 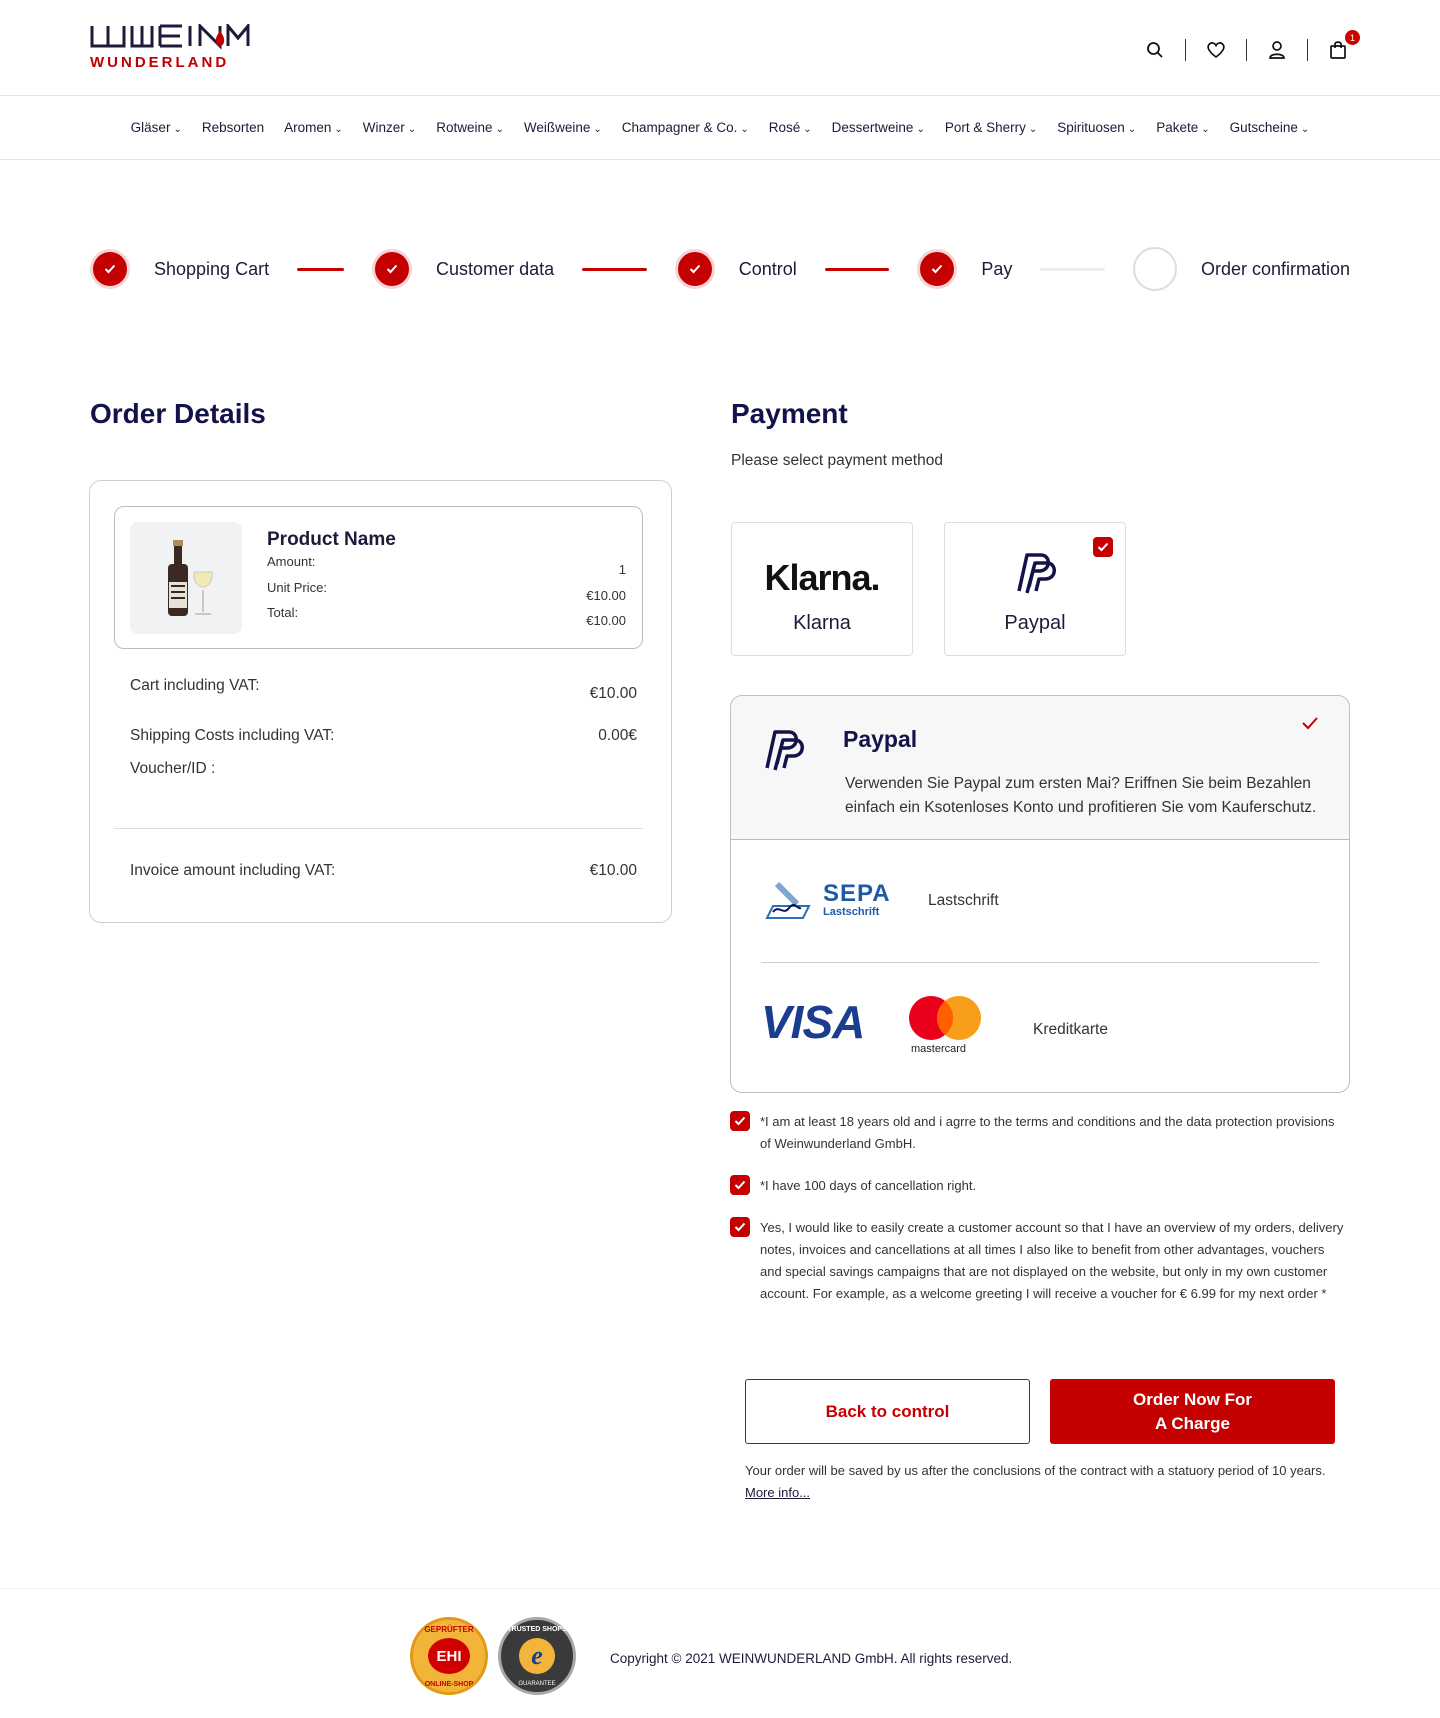 What do you see at coordinates (331, 539) in the screenshot?
I see `product-name: Product Name` at bounding box center [331, 539].